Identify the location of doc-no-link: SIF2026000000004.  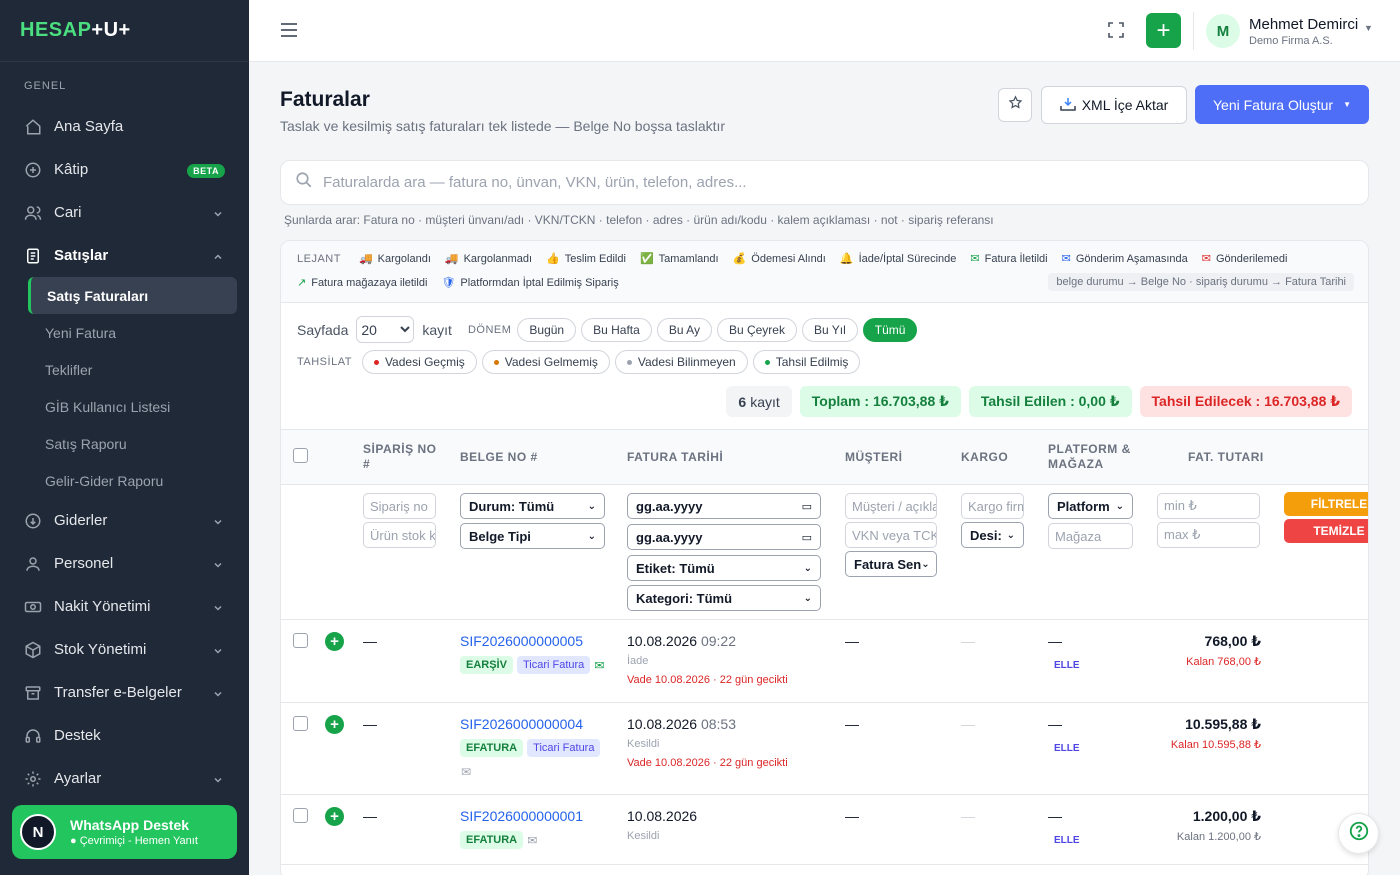
(521, 724).